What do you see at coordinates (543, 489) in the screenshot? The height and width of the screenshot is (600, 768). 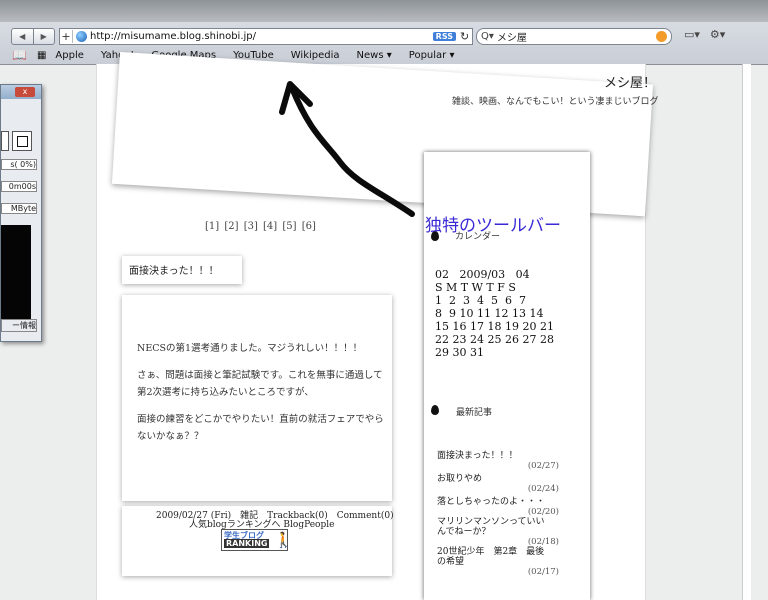 I see `recent-date: (02/24)` at bounding box center [543, 489].